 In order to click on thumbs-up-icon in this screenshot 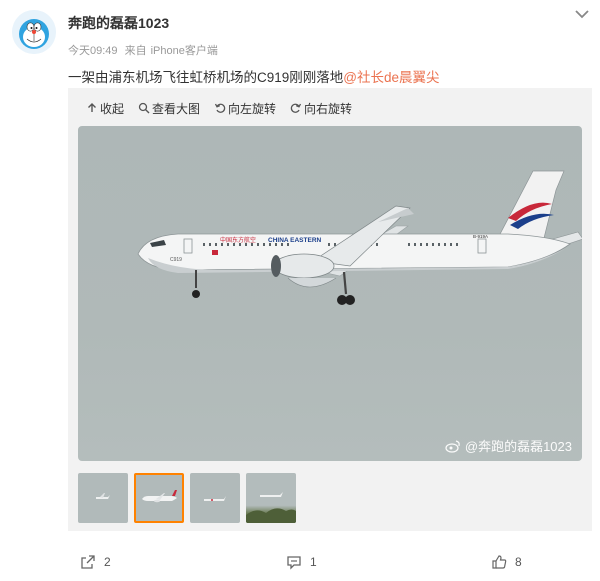, I will do `click(499, 562)`.